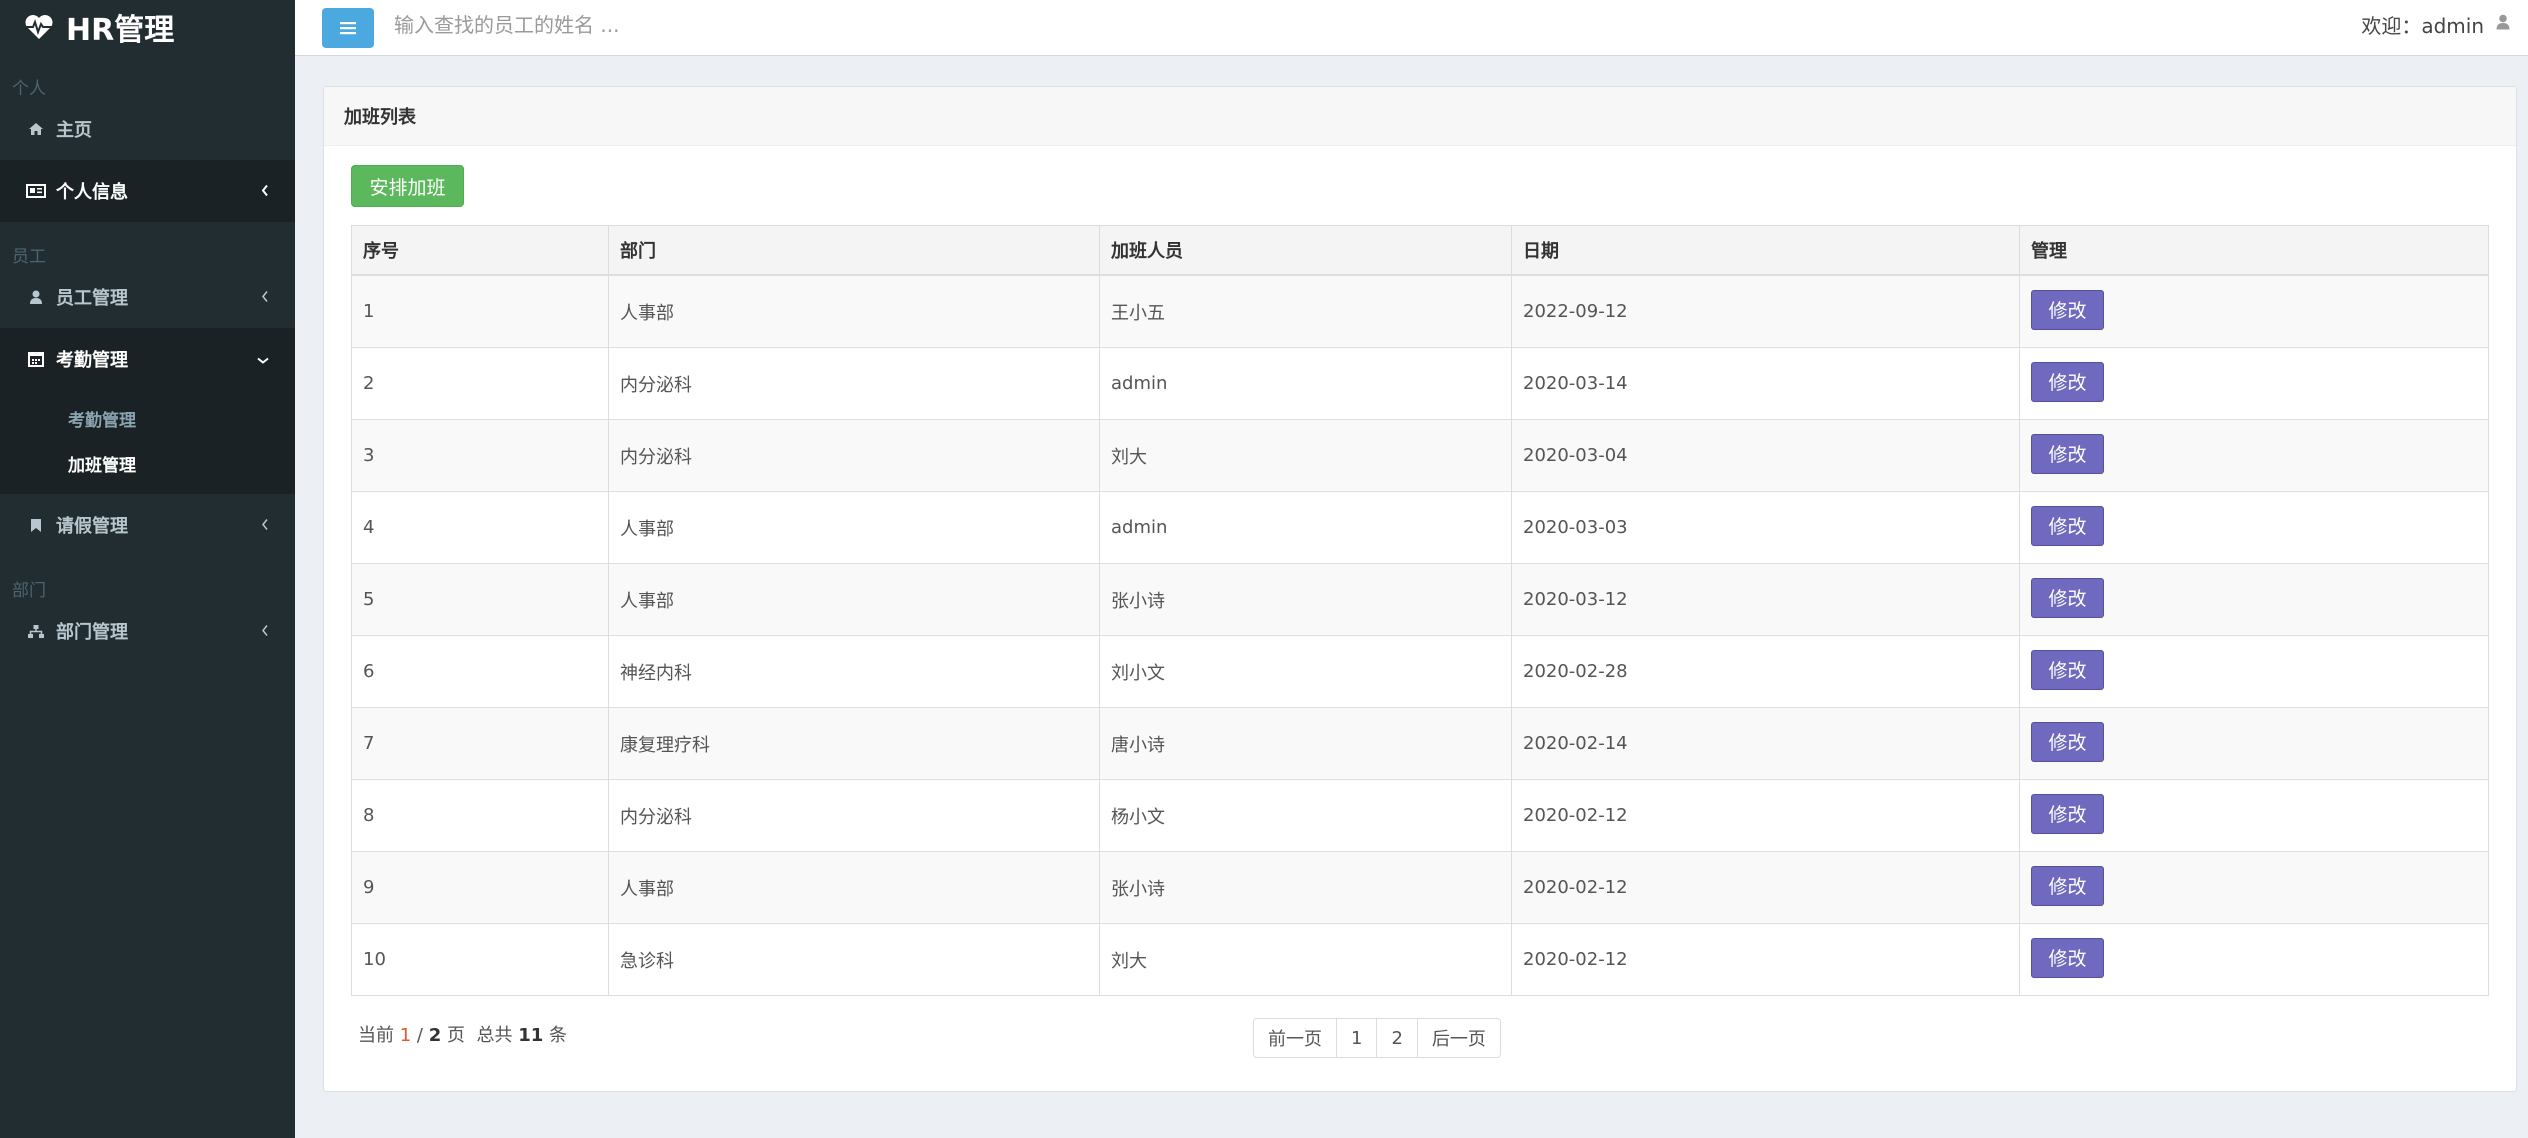  I want to click on bookmark-icon, so click(36, 525).